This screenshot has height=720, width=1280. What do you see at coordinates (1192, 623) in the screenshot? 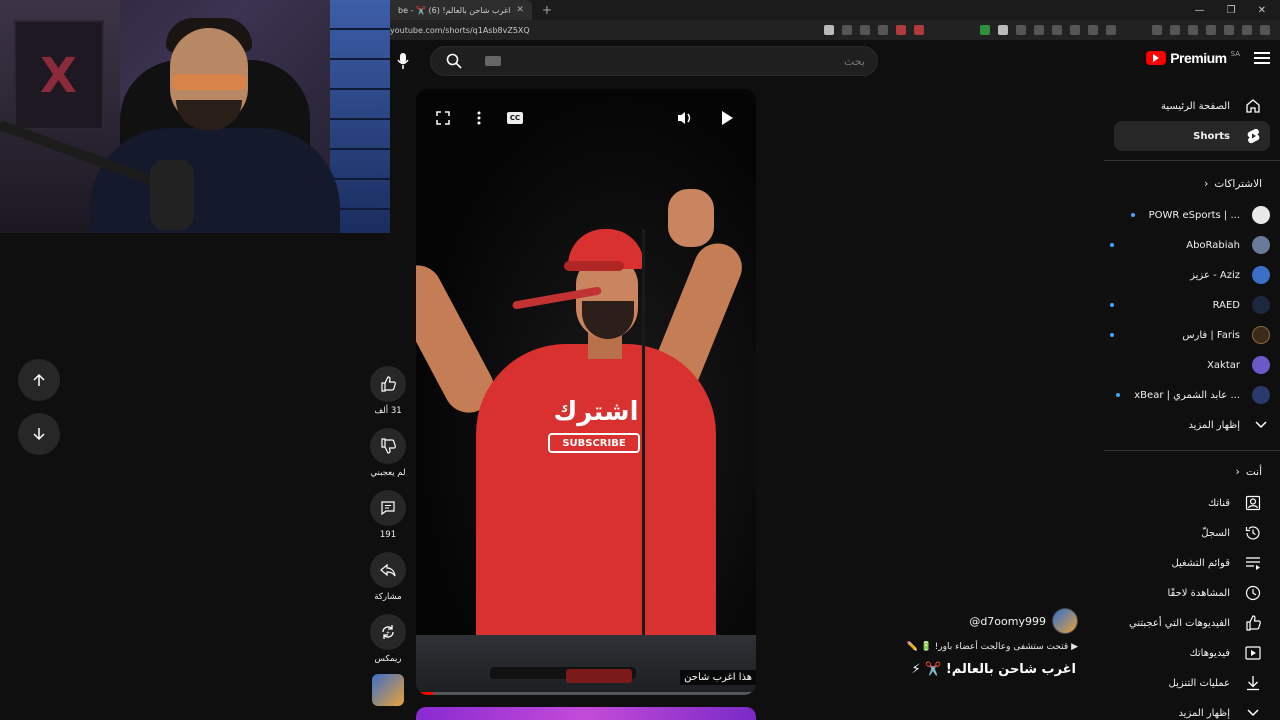
I see `sidebar-item-liked-videos: الفيديوهات التي أعجبتني` at bounding box center [1192, 623].